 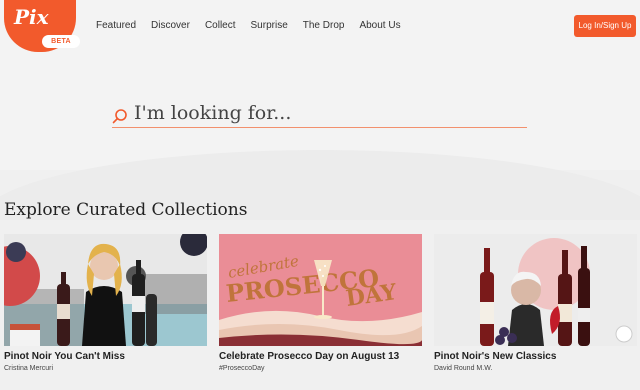 What do you see at coordinates (463, 368) in the screenshot?
I see `card-subtitle: David Round M.W.` at bounding box center [463, 368].